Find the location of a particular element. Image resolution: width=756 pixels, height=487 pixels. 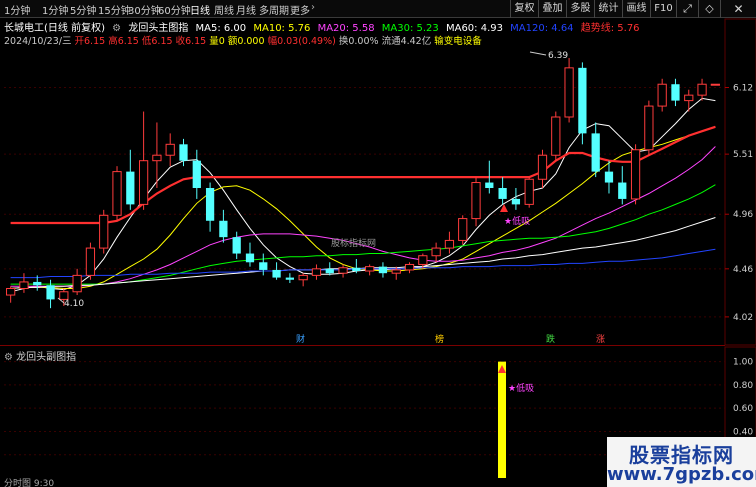

subchart-title: 龙回头副图指 is located at coordinates (46, 357).